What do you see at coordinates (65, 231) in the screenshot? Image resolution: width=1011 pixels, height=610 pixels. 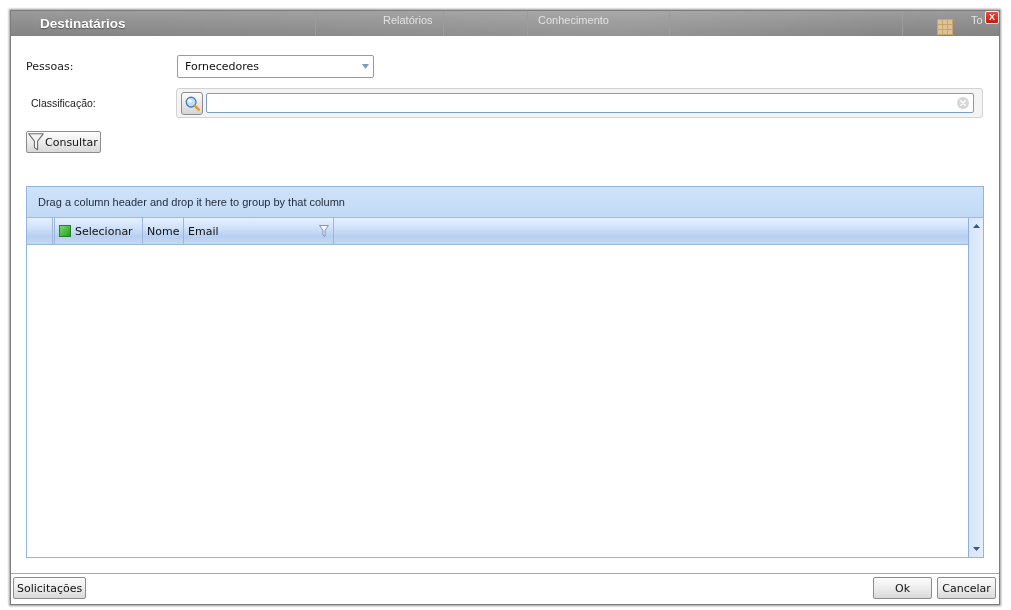 I see `square-icon` at bounding box center [65, 231].